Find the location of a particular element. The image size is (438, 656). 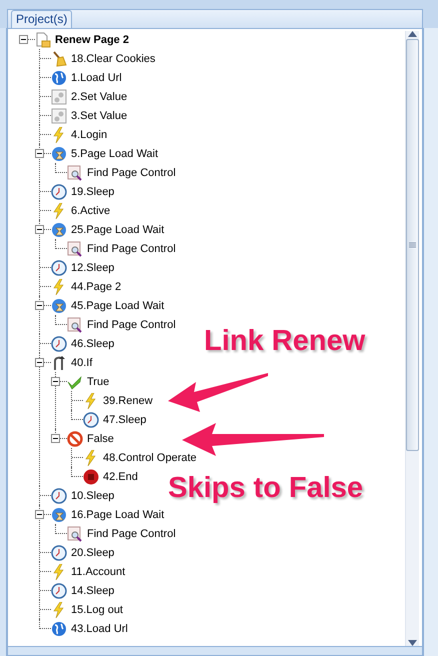

tree-item: 19.Sleep is located at coordinates (92, 192).